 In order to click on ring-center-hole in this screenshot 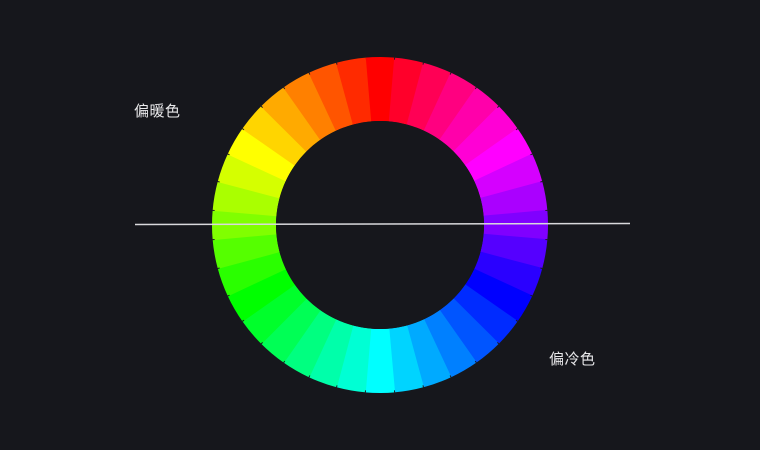, I will do `click(380, 225)`.